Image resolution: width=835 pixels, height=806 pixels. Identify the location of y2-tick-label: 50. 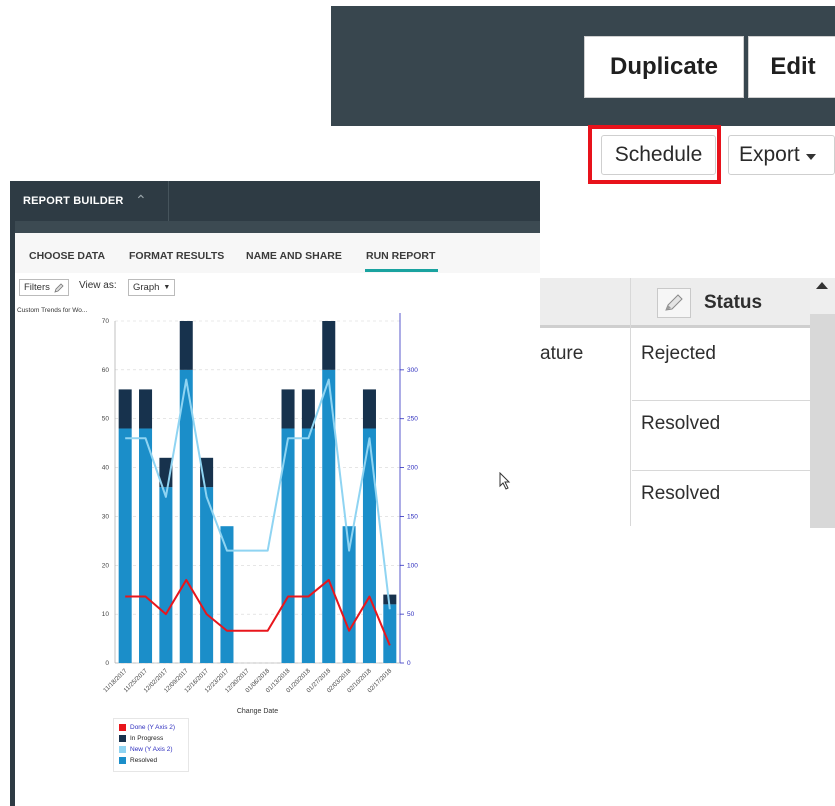
(411, 614).